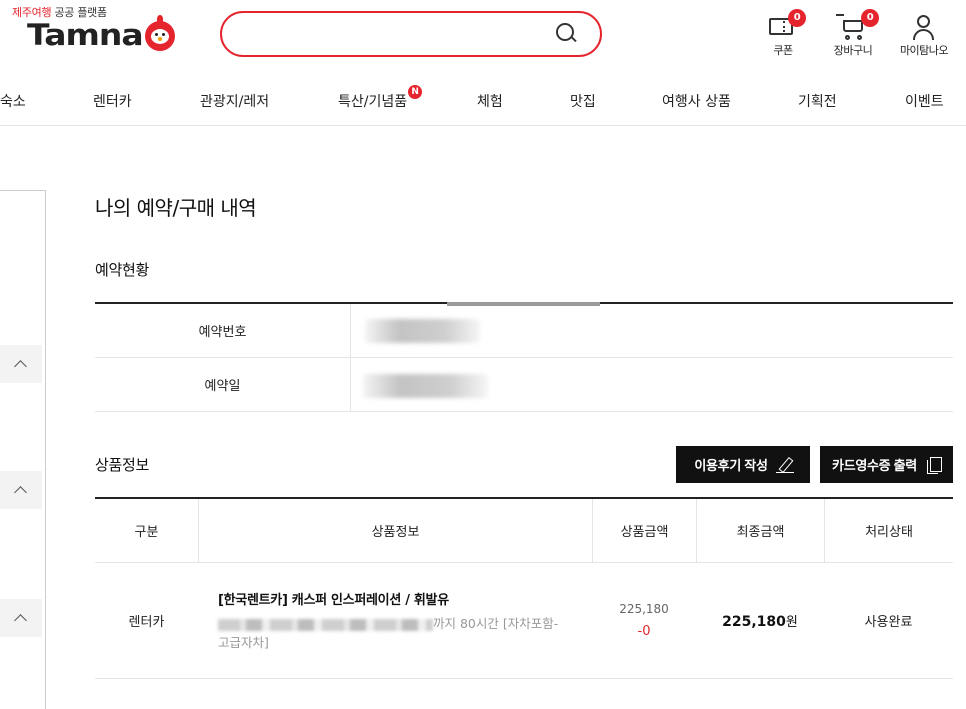  I want to click on reservation-section-title: 예약현황, so click(122, 270).